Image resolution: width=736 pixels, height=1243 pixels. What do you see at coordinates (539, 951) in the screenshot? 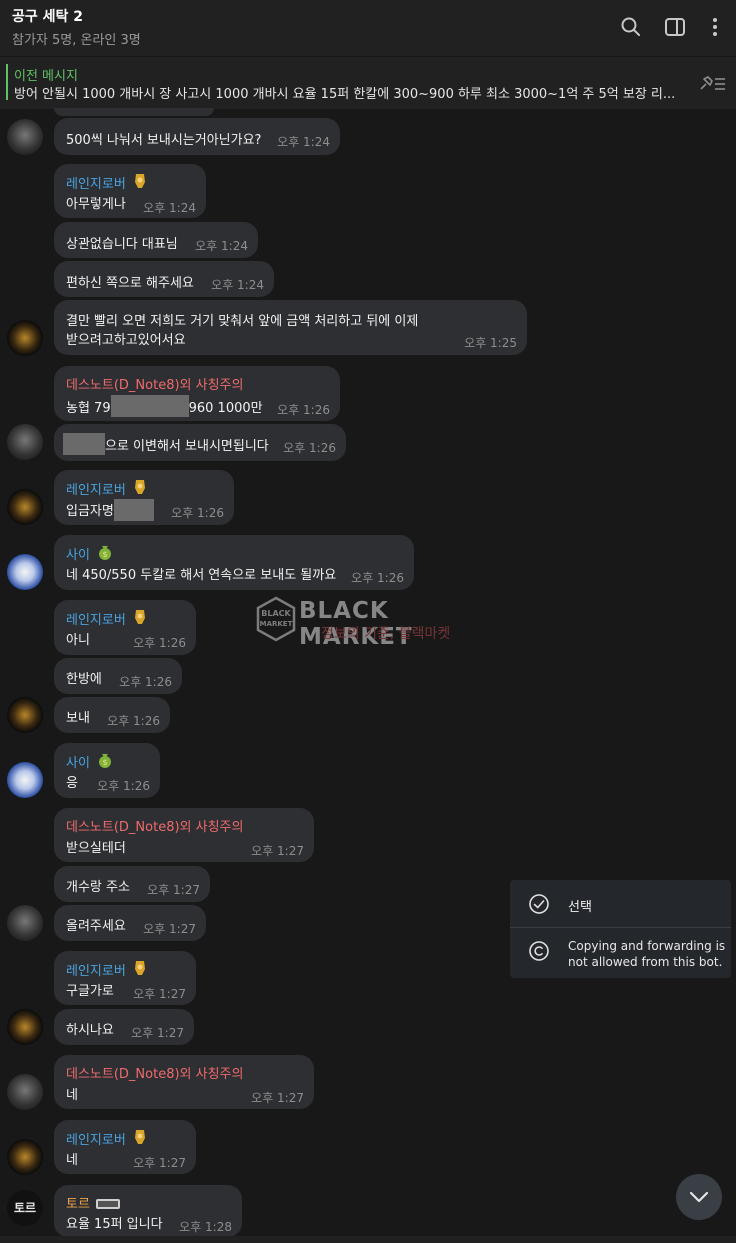
I see `copyright-icon` at bounding box center [539, 951].